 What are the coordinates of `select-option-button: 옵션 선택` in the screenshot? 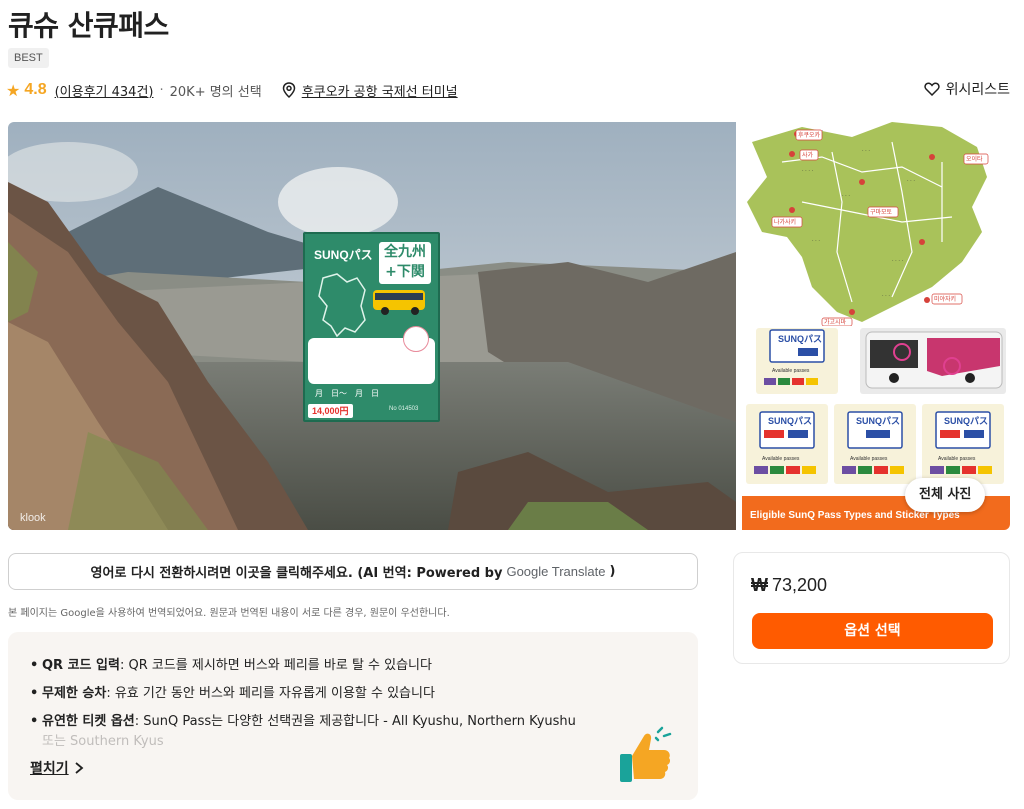 It's located at (872, 631).